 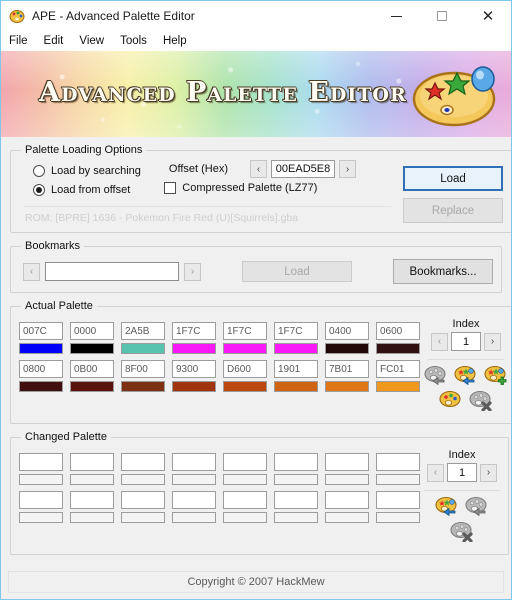 What do you see at coordinates (398, 331) in the screenshot?
I see `actual_palette-hex-input: 0600` at bounding box center [398, 331].